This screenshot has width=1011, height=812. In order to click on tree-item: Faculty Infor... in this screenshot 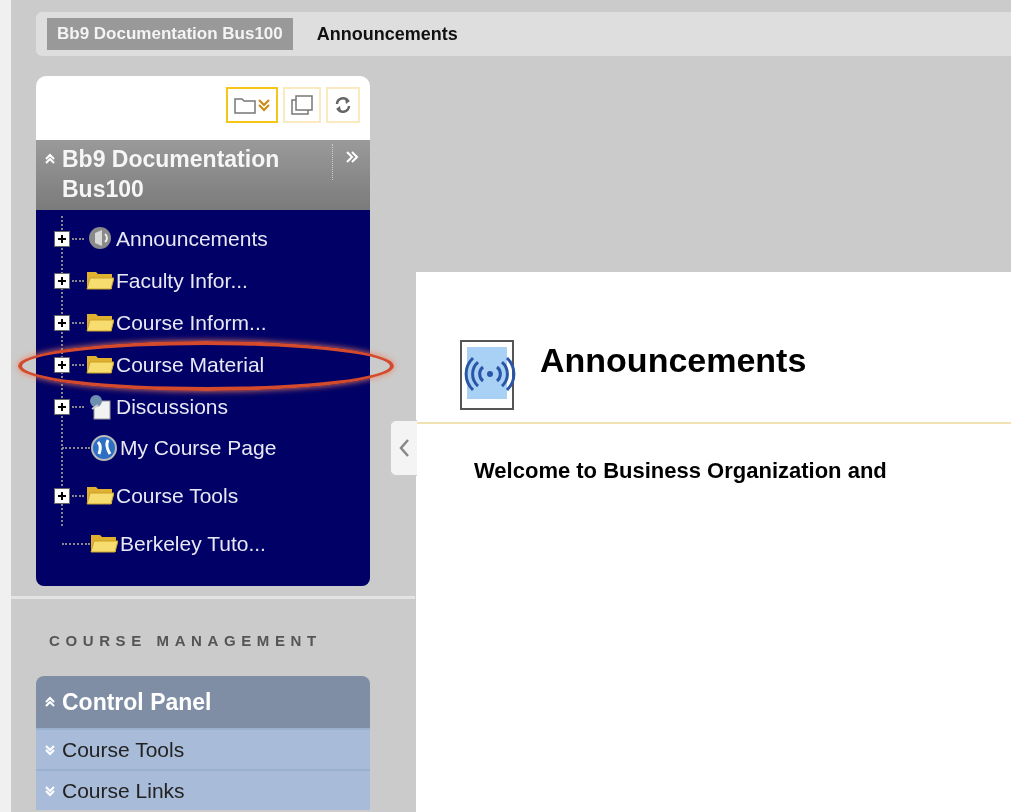, I will do `click(182, 281)`.